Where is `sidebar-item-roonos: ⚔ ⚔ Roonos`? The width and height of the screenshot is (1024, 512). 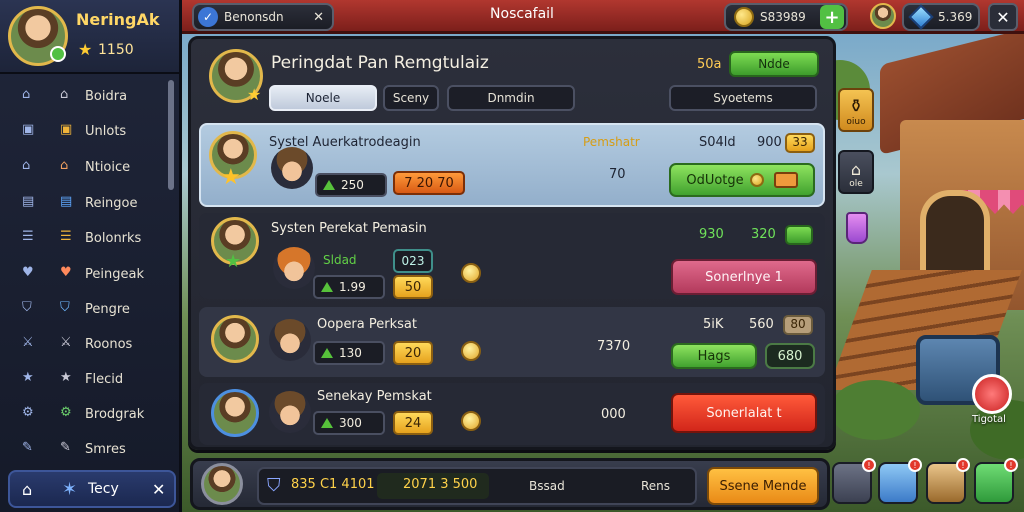 sidebar-item-roonos: ⚔ ⚔ Roonos is located at coordinates (85, 344).